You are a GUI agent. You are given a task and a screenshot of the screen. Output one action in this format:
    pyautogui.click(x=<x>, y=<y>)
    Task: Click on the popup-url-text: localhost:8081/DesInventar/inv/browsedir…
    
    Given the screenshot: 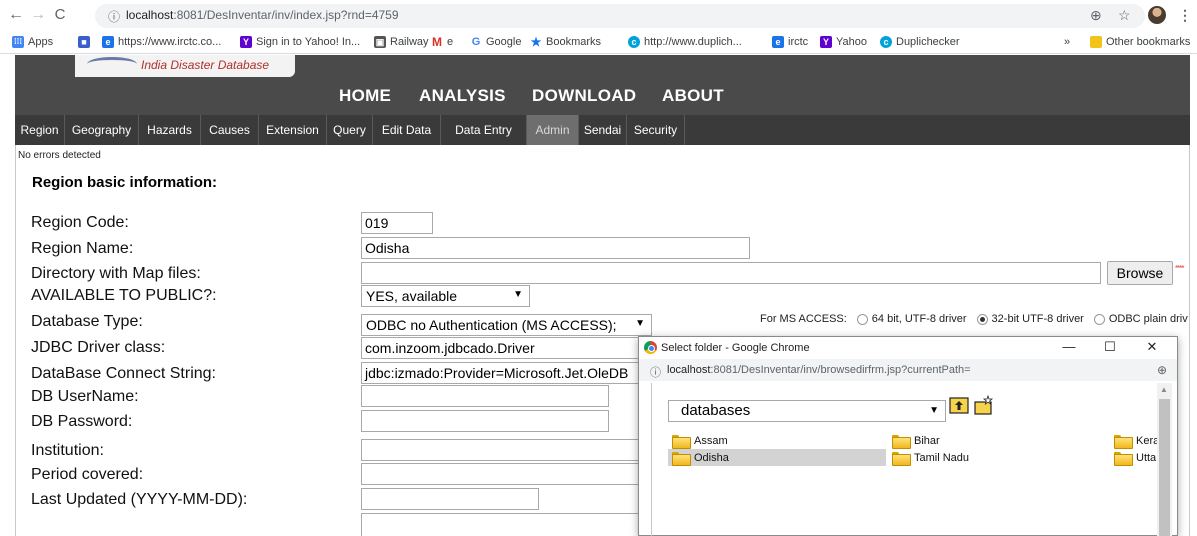 What is the action you would take?
    pyautogui.click(x=819, y=370)
    